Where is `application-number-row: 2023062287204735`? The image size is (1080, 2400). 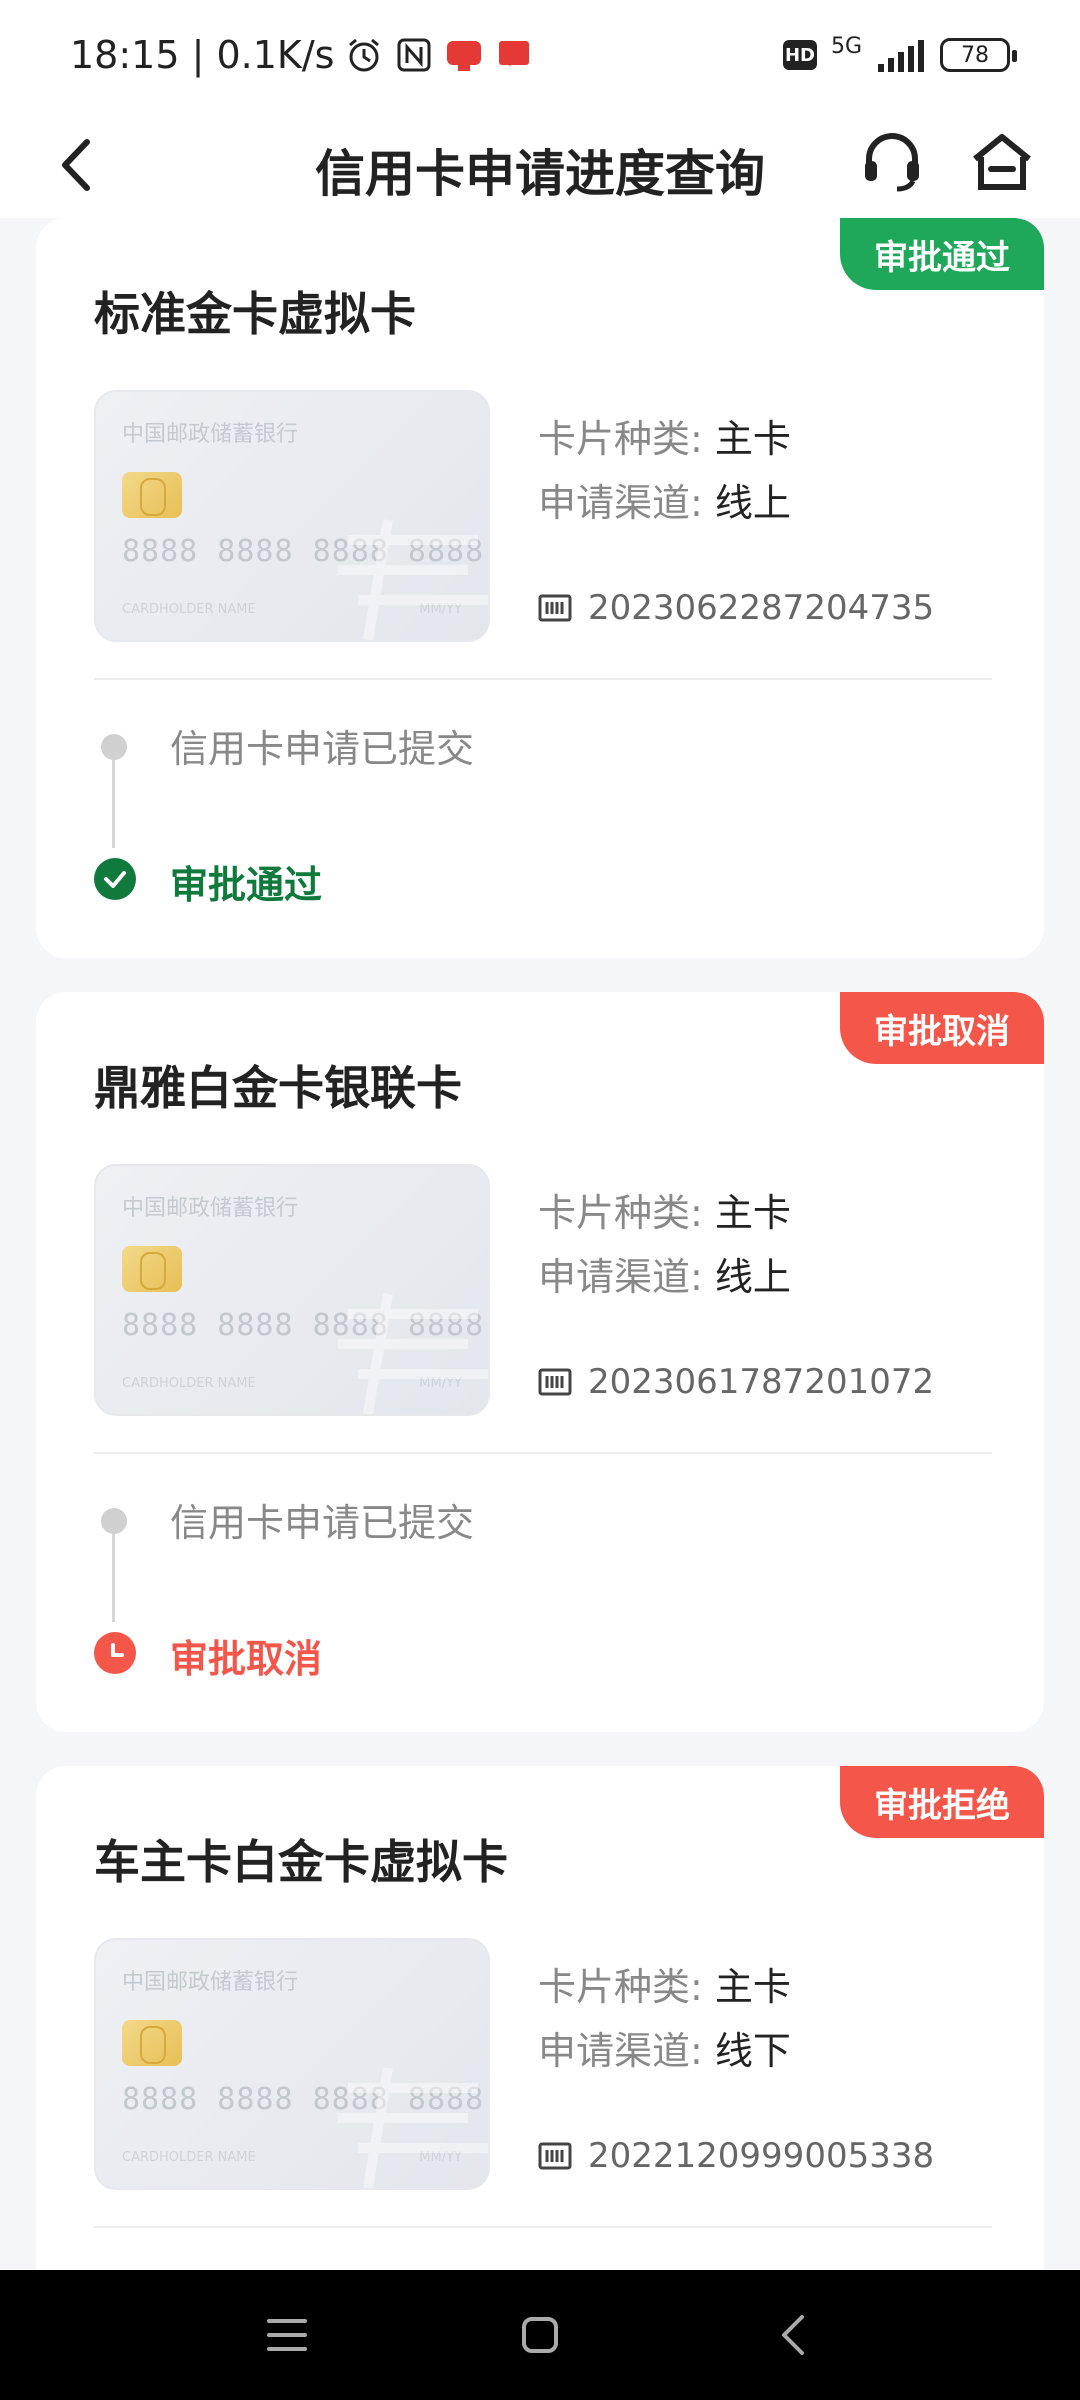
application-number-row: 2023062287204735 is located at coordinates (736, 608).